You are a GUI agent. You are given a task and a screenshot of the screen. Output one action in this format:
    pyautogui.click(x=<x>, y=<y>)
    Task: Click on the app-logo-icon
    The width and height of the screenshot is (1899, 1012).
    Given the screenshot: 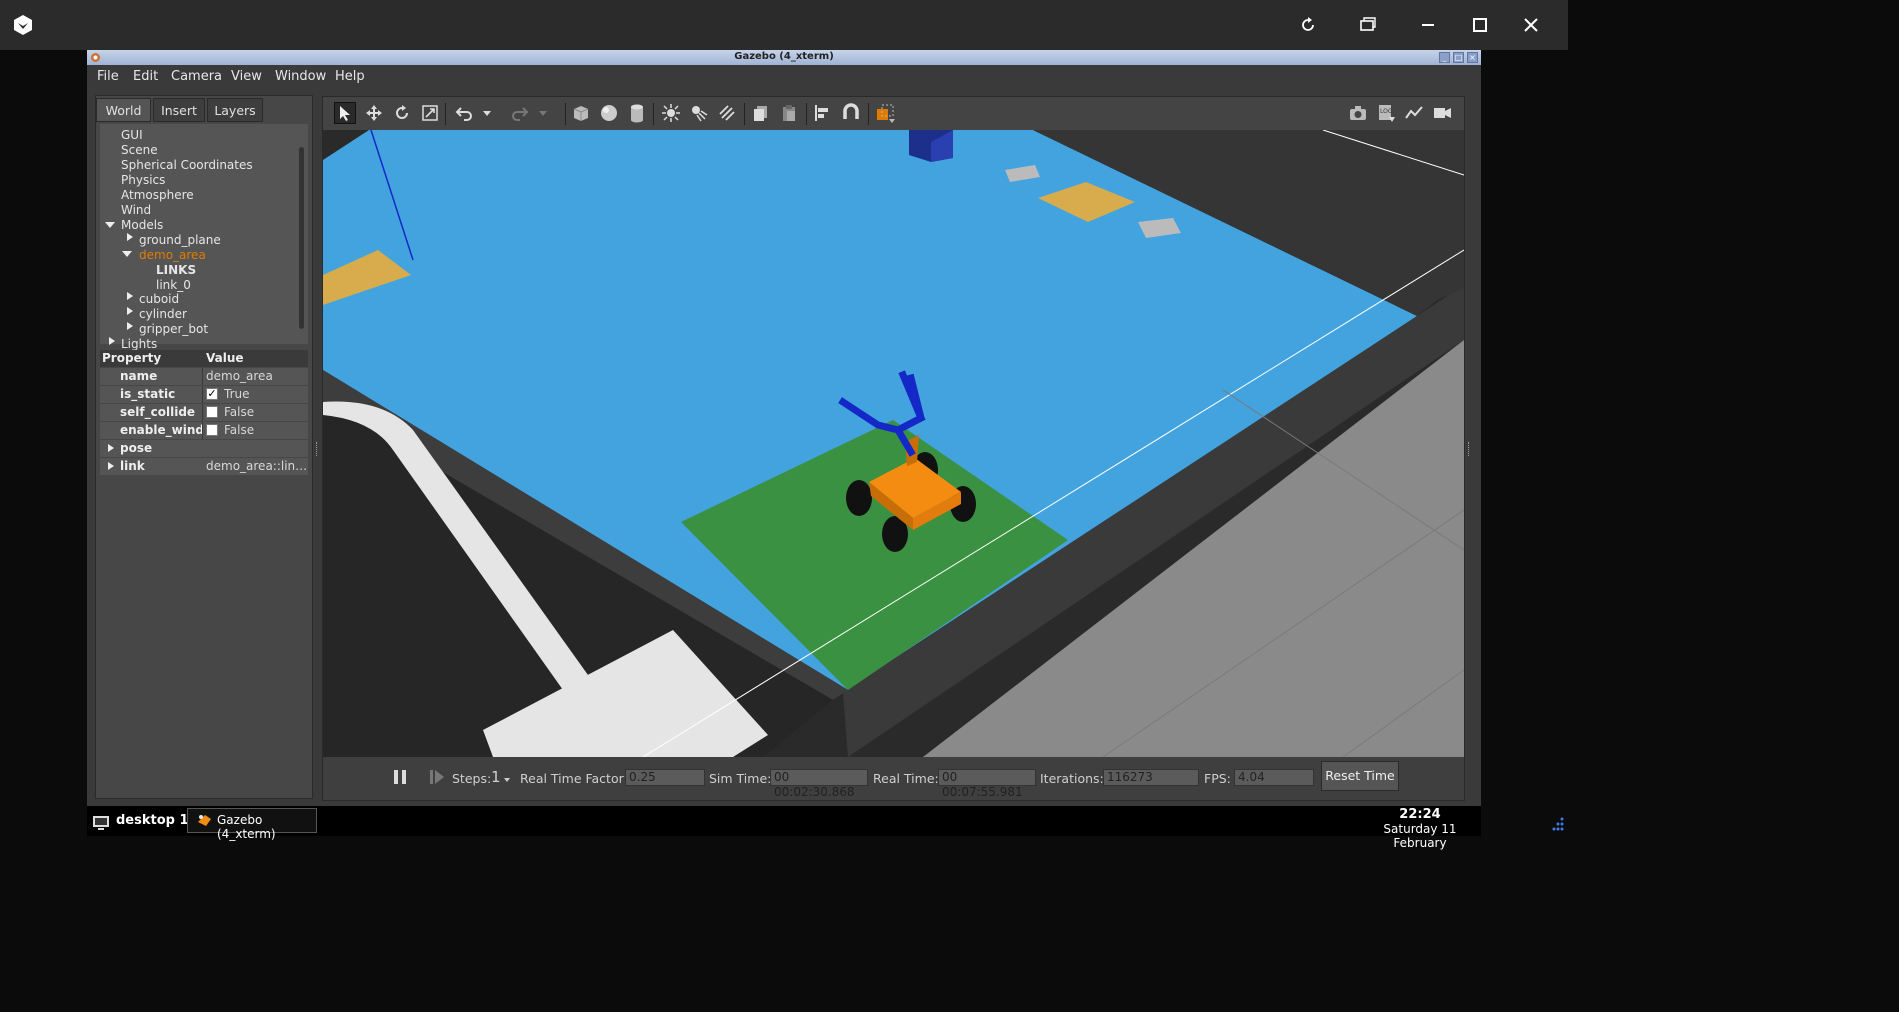 What is the action you would take?
    pyautogui.click(x=23, y=25)
    